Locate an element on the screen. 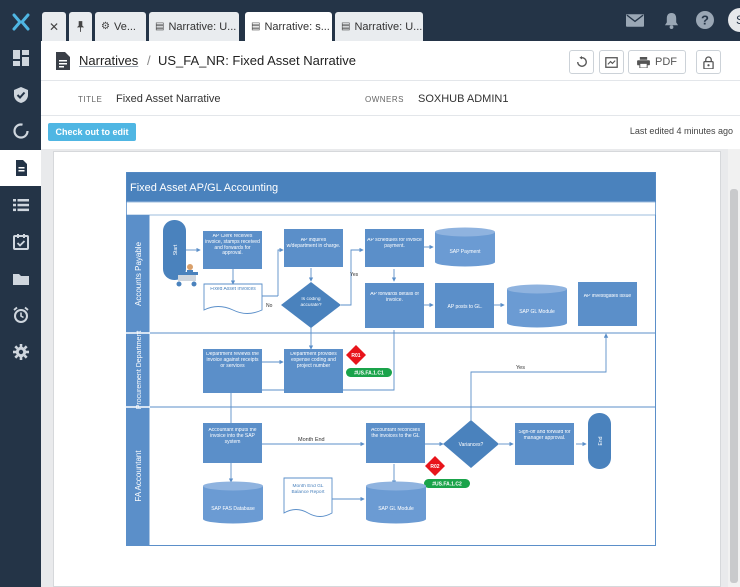 The image size is (740, 587). vertical-scrollbar is located at coordinates (734, 368).